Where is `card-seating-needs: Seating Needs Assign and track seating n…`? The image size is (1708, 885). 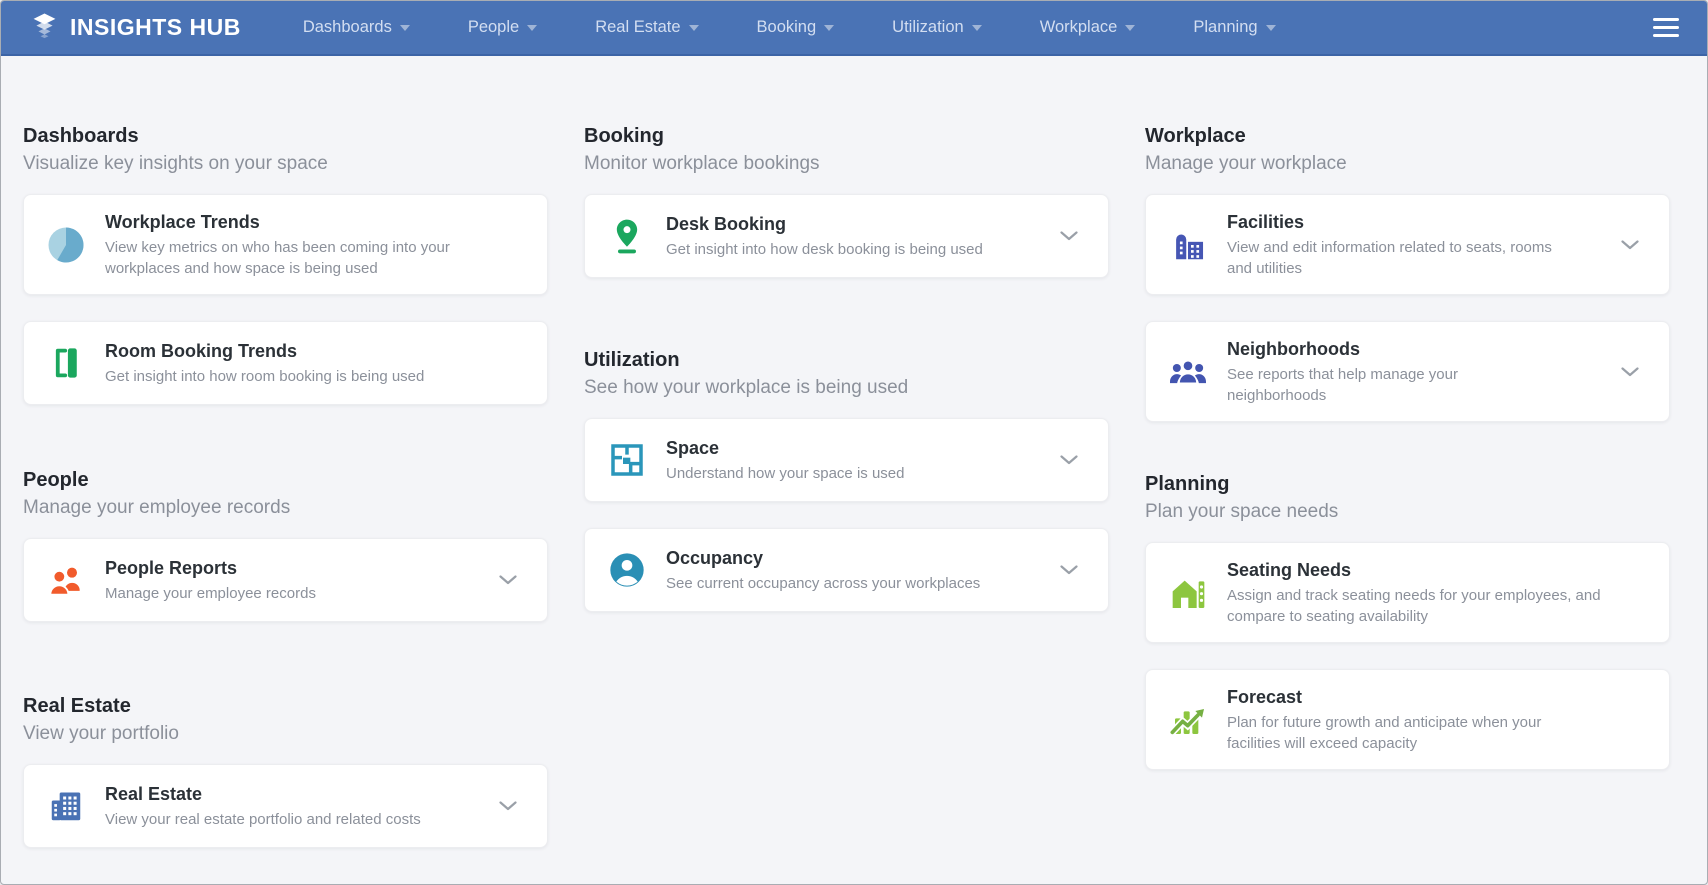 card-seating-needs: Seating Needs Assign and track seating n… is located at coordinates (1407, 592).